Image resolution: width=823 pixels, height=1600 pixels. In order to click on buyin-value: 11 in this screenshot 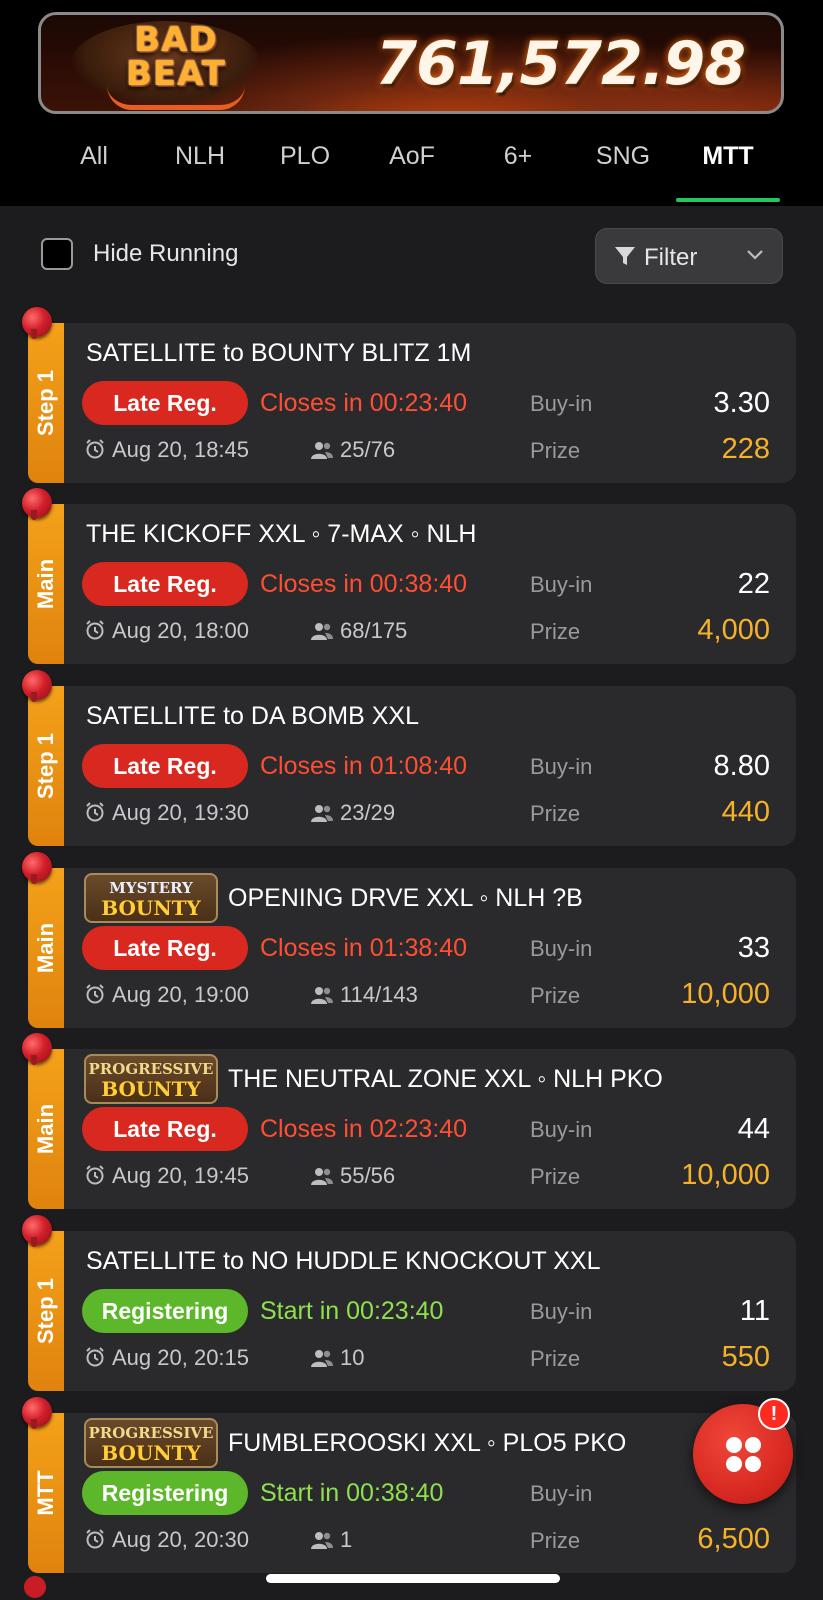, I will do `click(754, 1311)`.